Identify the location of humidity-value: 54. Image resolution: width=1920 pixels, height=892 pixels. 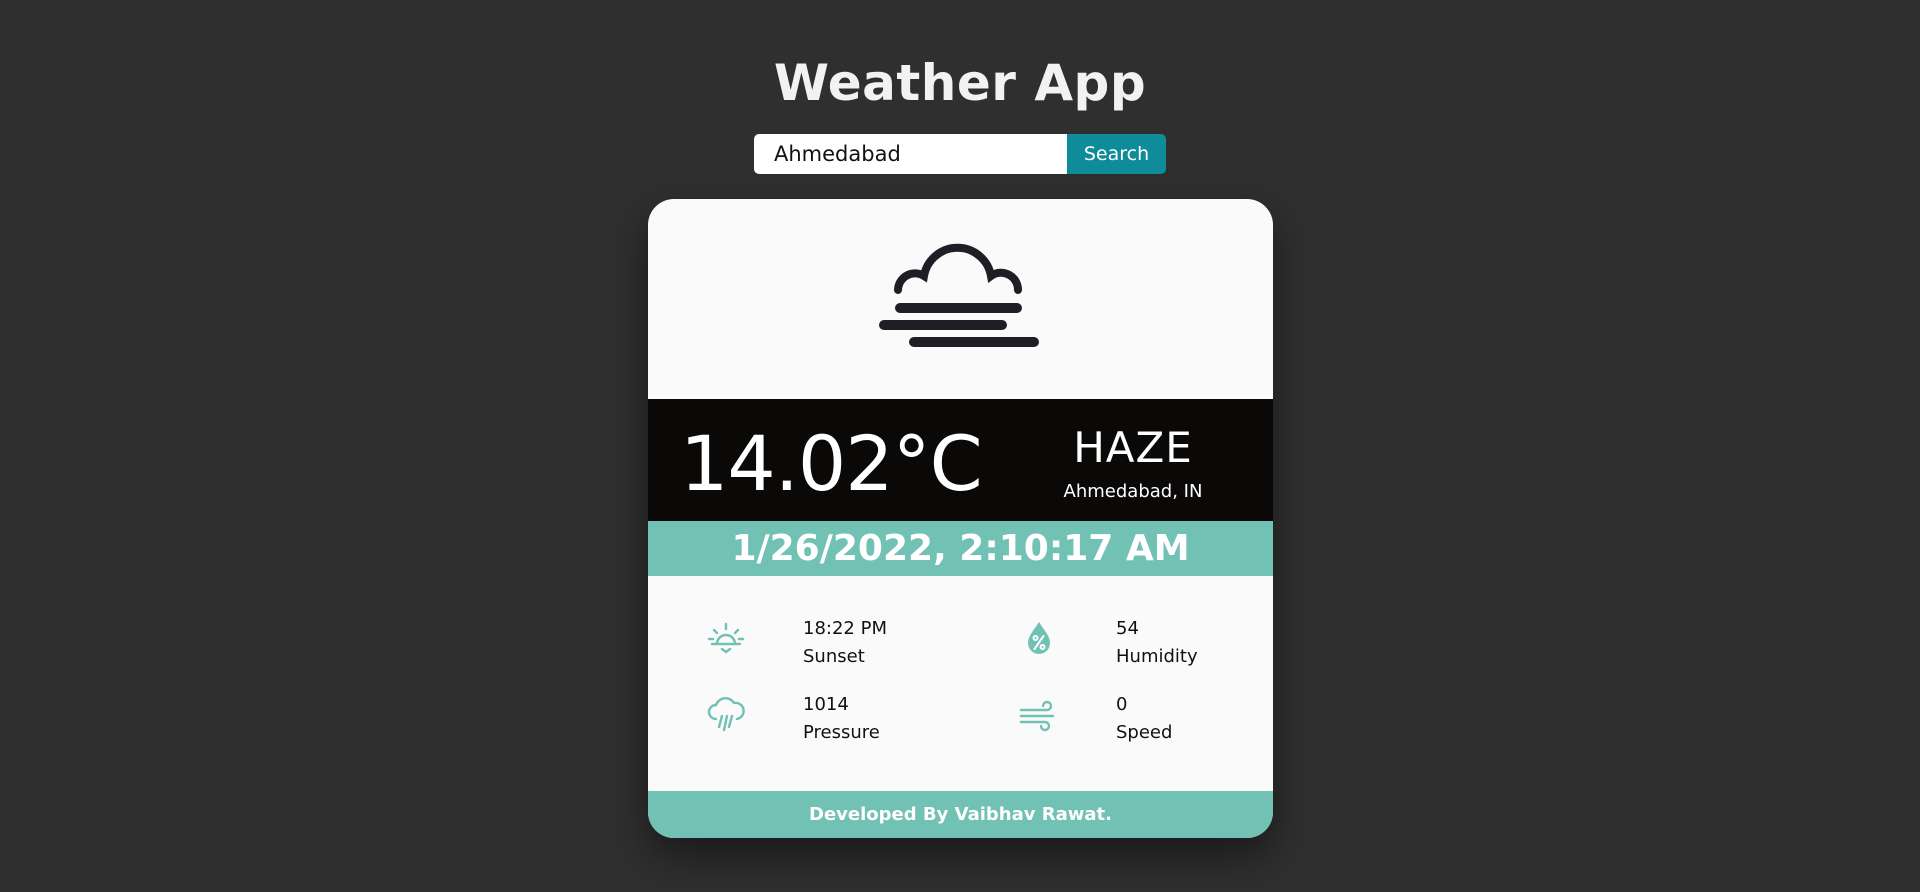
(1127, 628).